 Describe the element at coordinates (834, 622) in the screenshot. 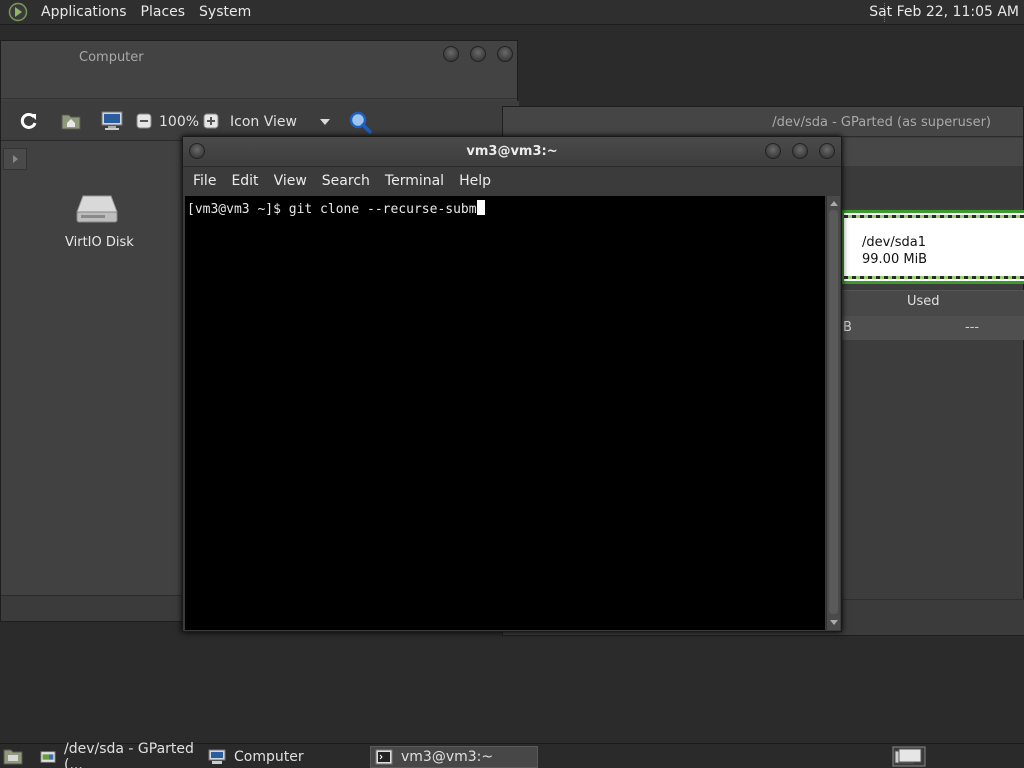

I see `scroll-down-icon` at that location.